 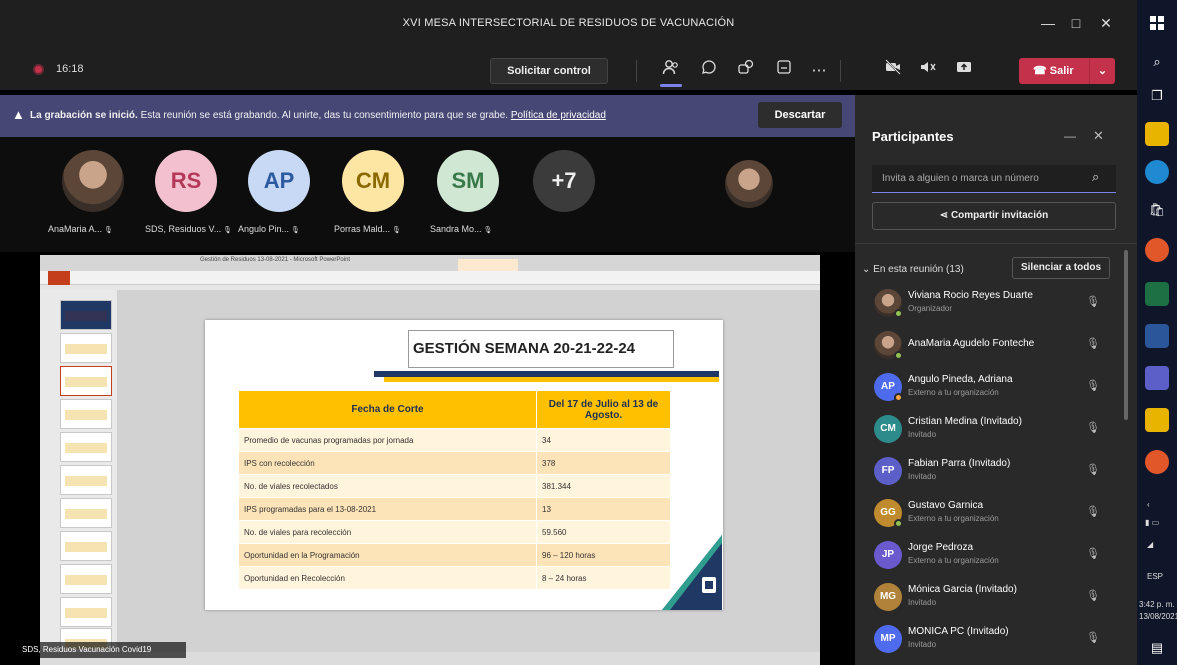 What do you see at coordinates (1152, 522) in the screenshot?
I see `network-icon: ▮ ▭` at bounding box center [1152, 522].